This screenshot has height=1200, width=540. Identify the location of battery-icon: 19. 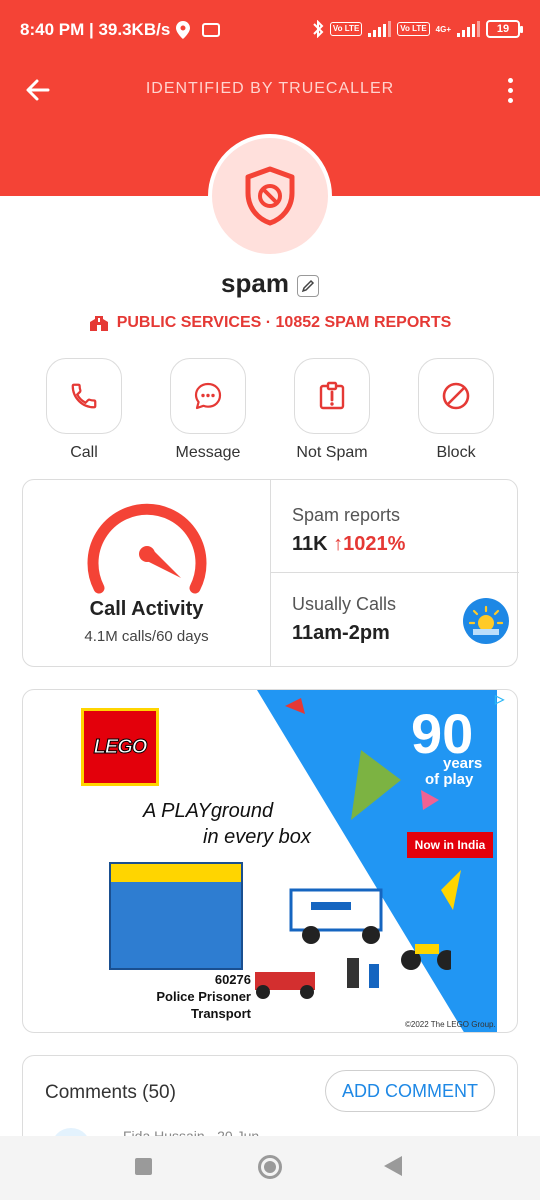
(504, 29).